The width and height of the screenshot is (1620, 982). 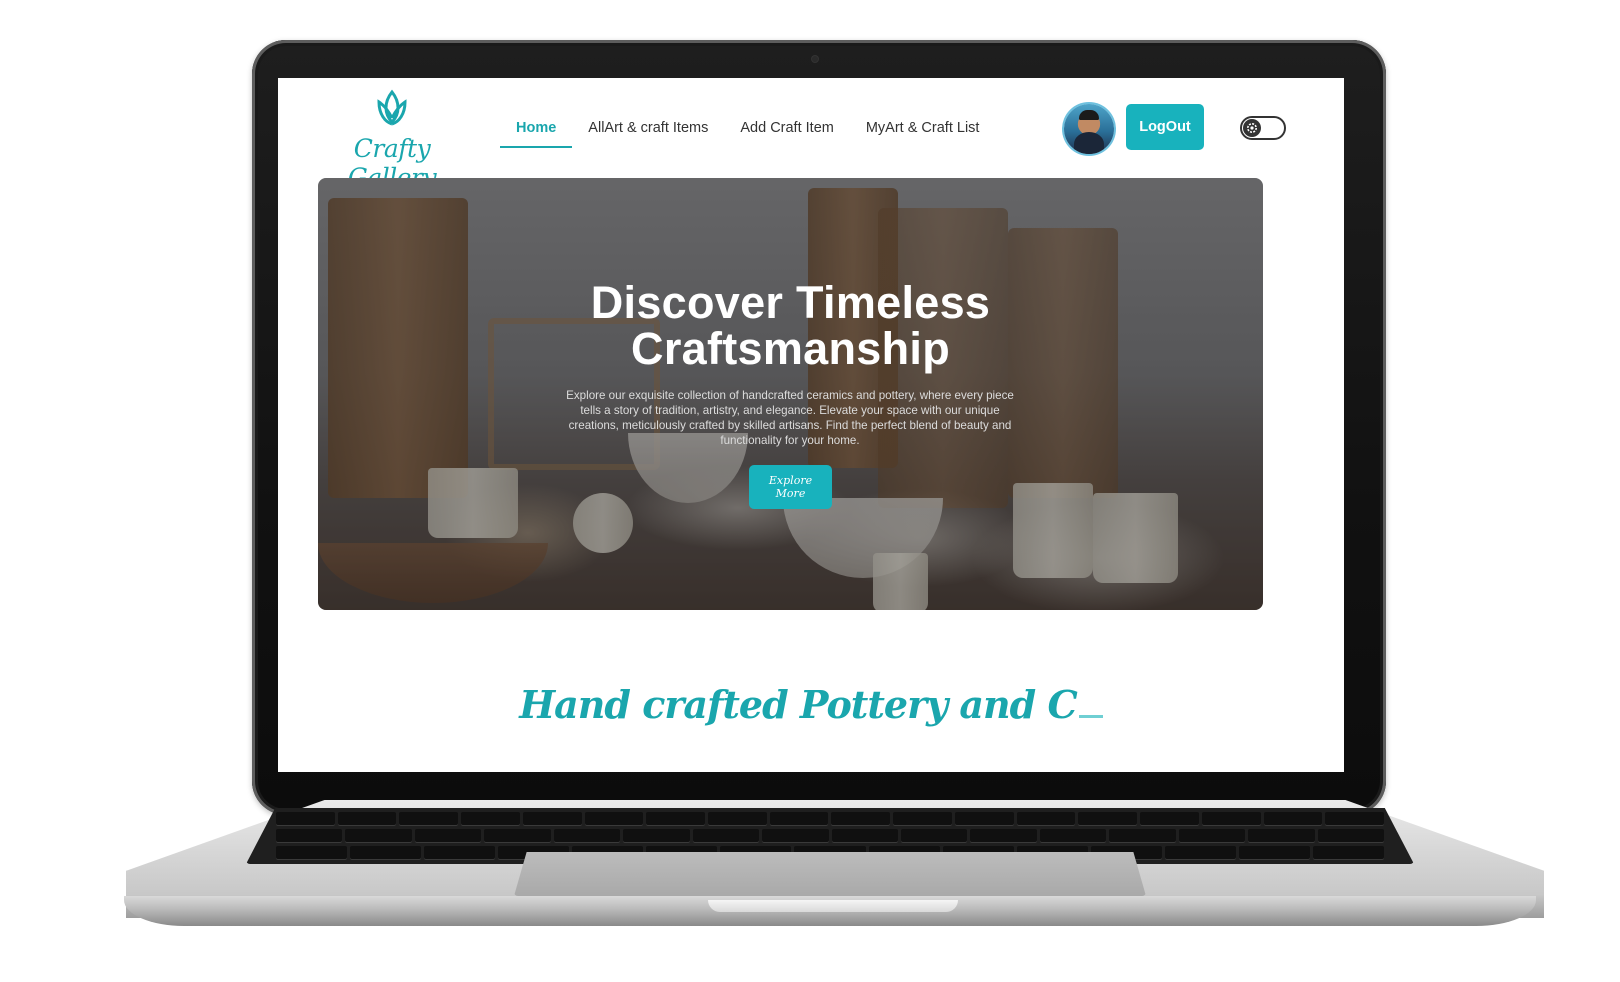 I want to click on hero-title: Discover Timeless Craftsmanship, so click(x=790, y=326).